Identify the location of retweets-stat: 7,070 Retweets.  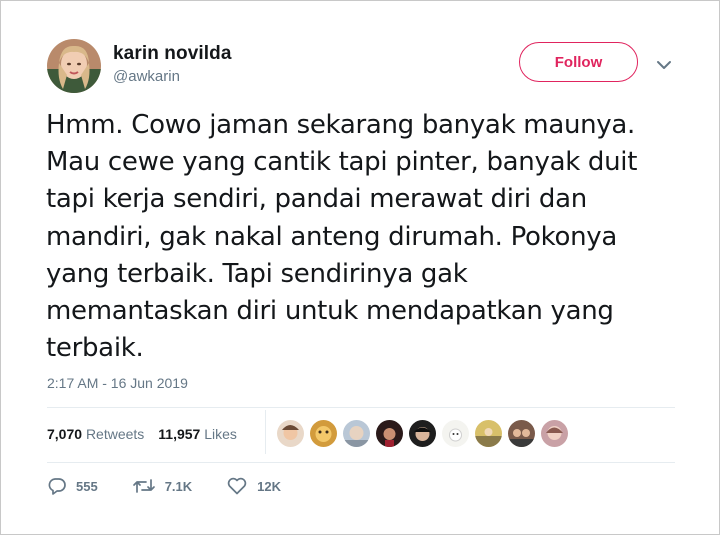
(95, 434).